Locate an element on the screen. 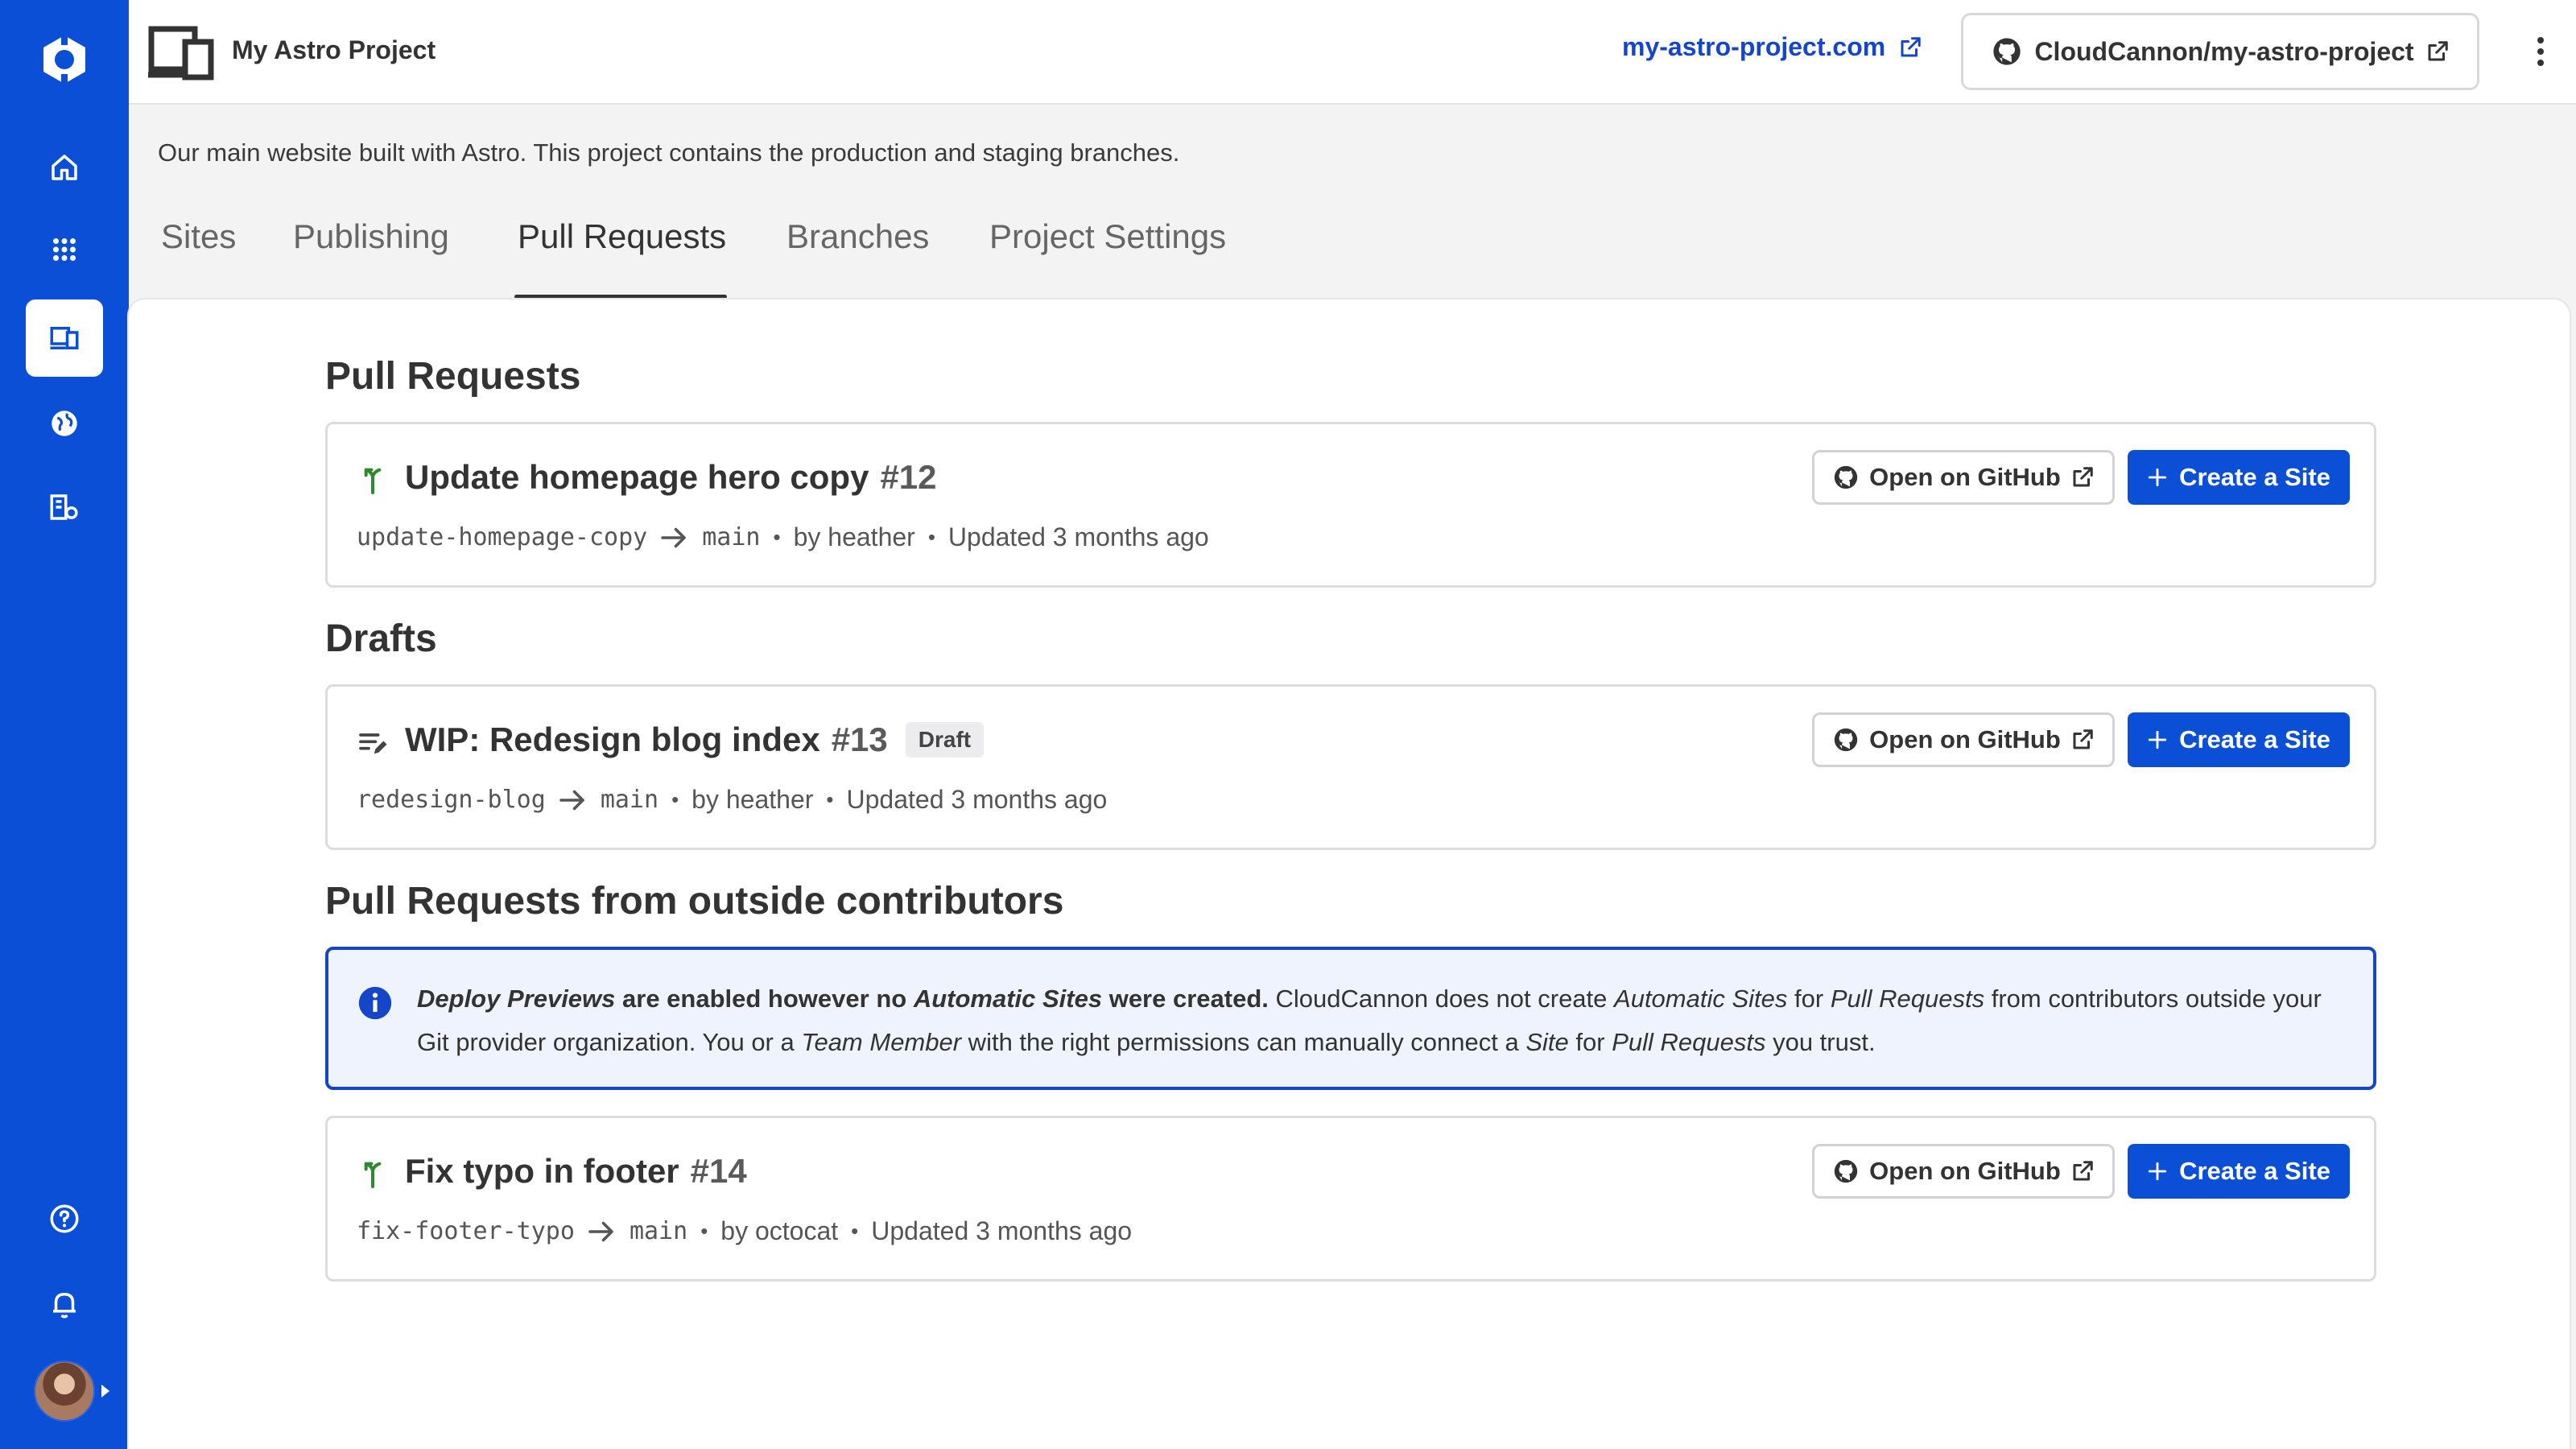  notice-fragment: for is located at coordinates (1590, 1042).